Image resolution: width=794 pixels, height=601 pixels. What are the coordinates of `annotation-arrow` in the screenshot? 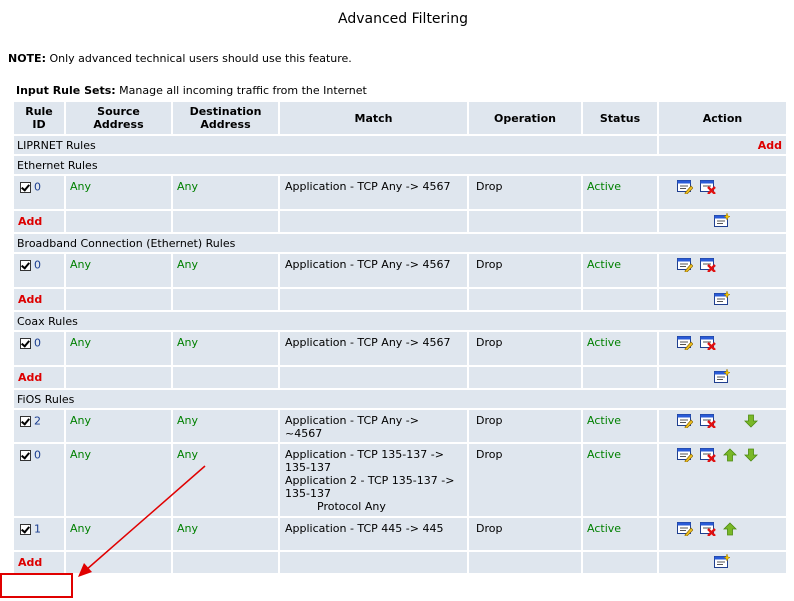 It's located at (142, 521).